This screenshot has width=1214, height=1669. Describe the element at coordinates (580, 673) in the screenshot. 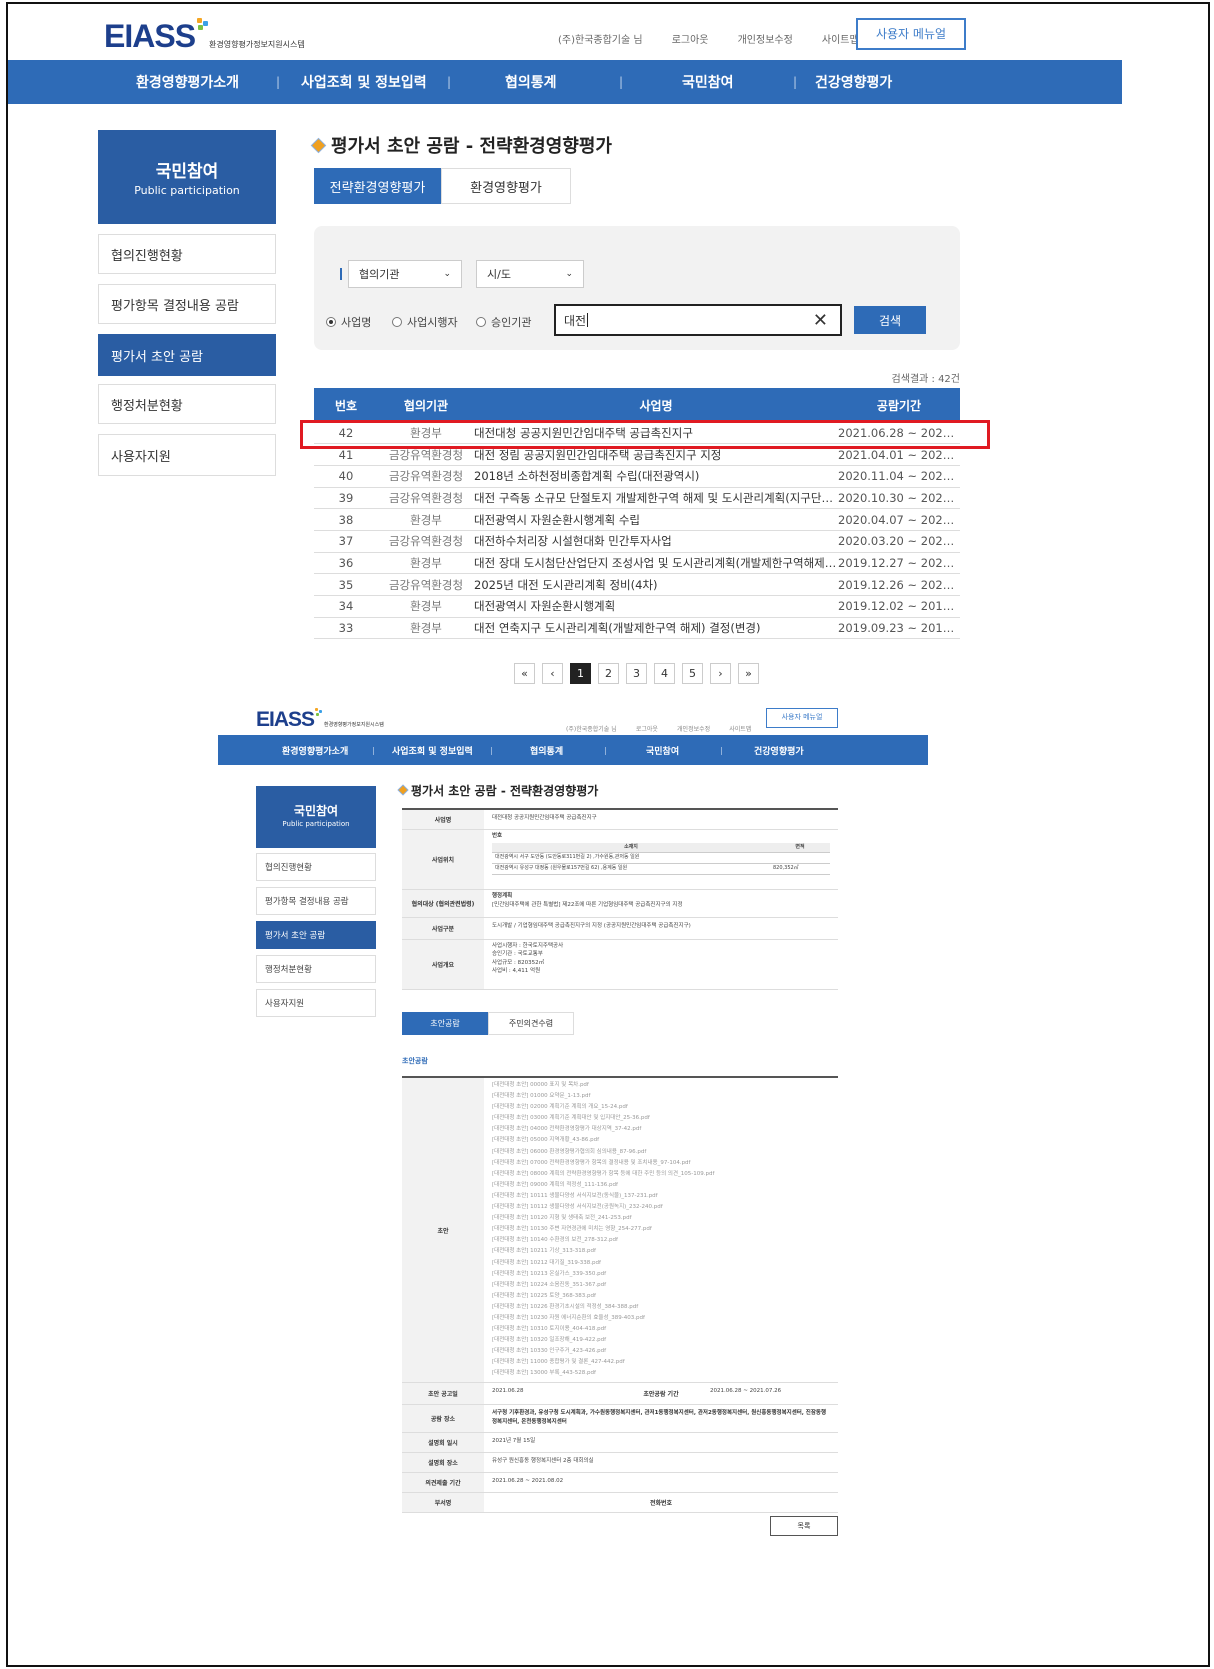

I see `page-1-button: 1` at that location.